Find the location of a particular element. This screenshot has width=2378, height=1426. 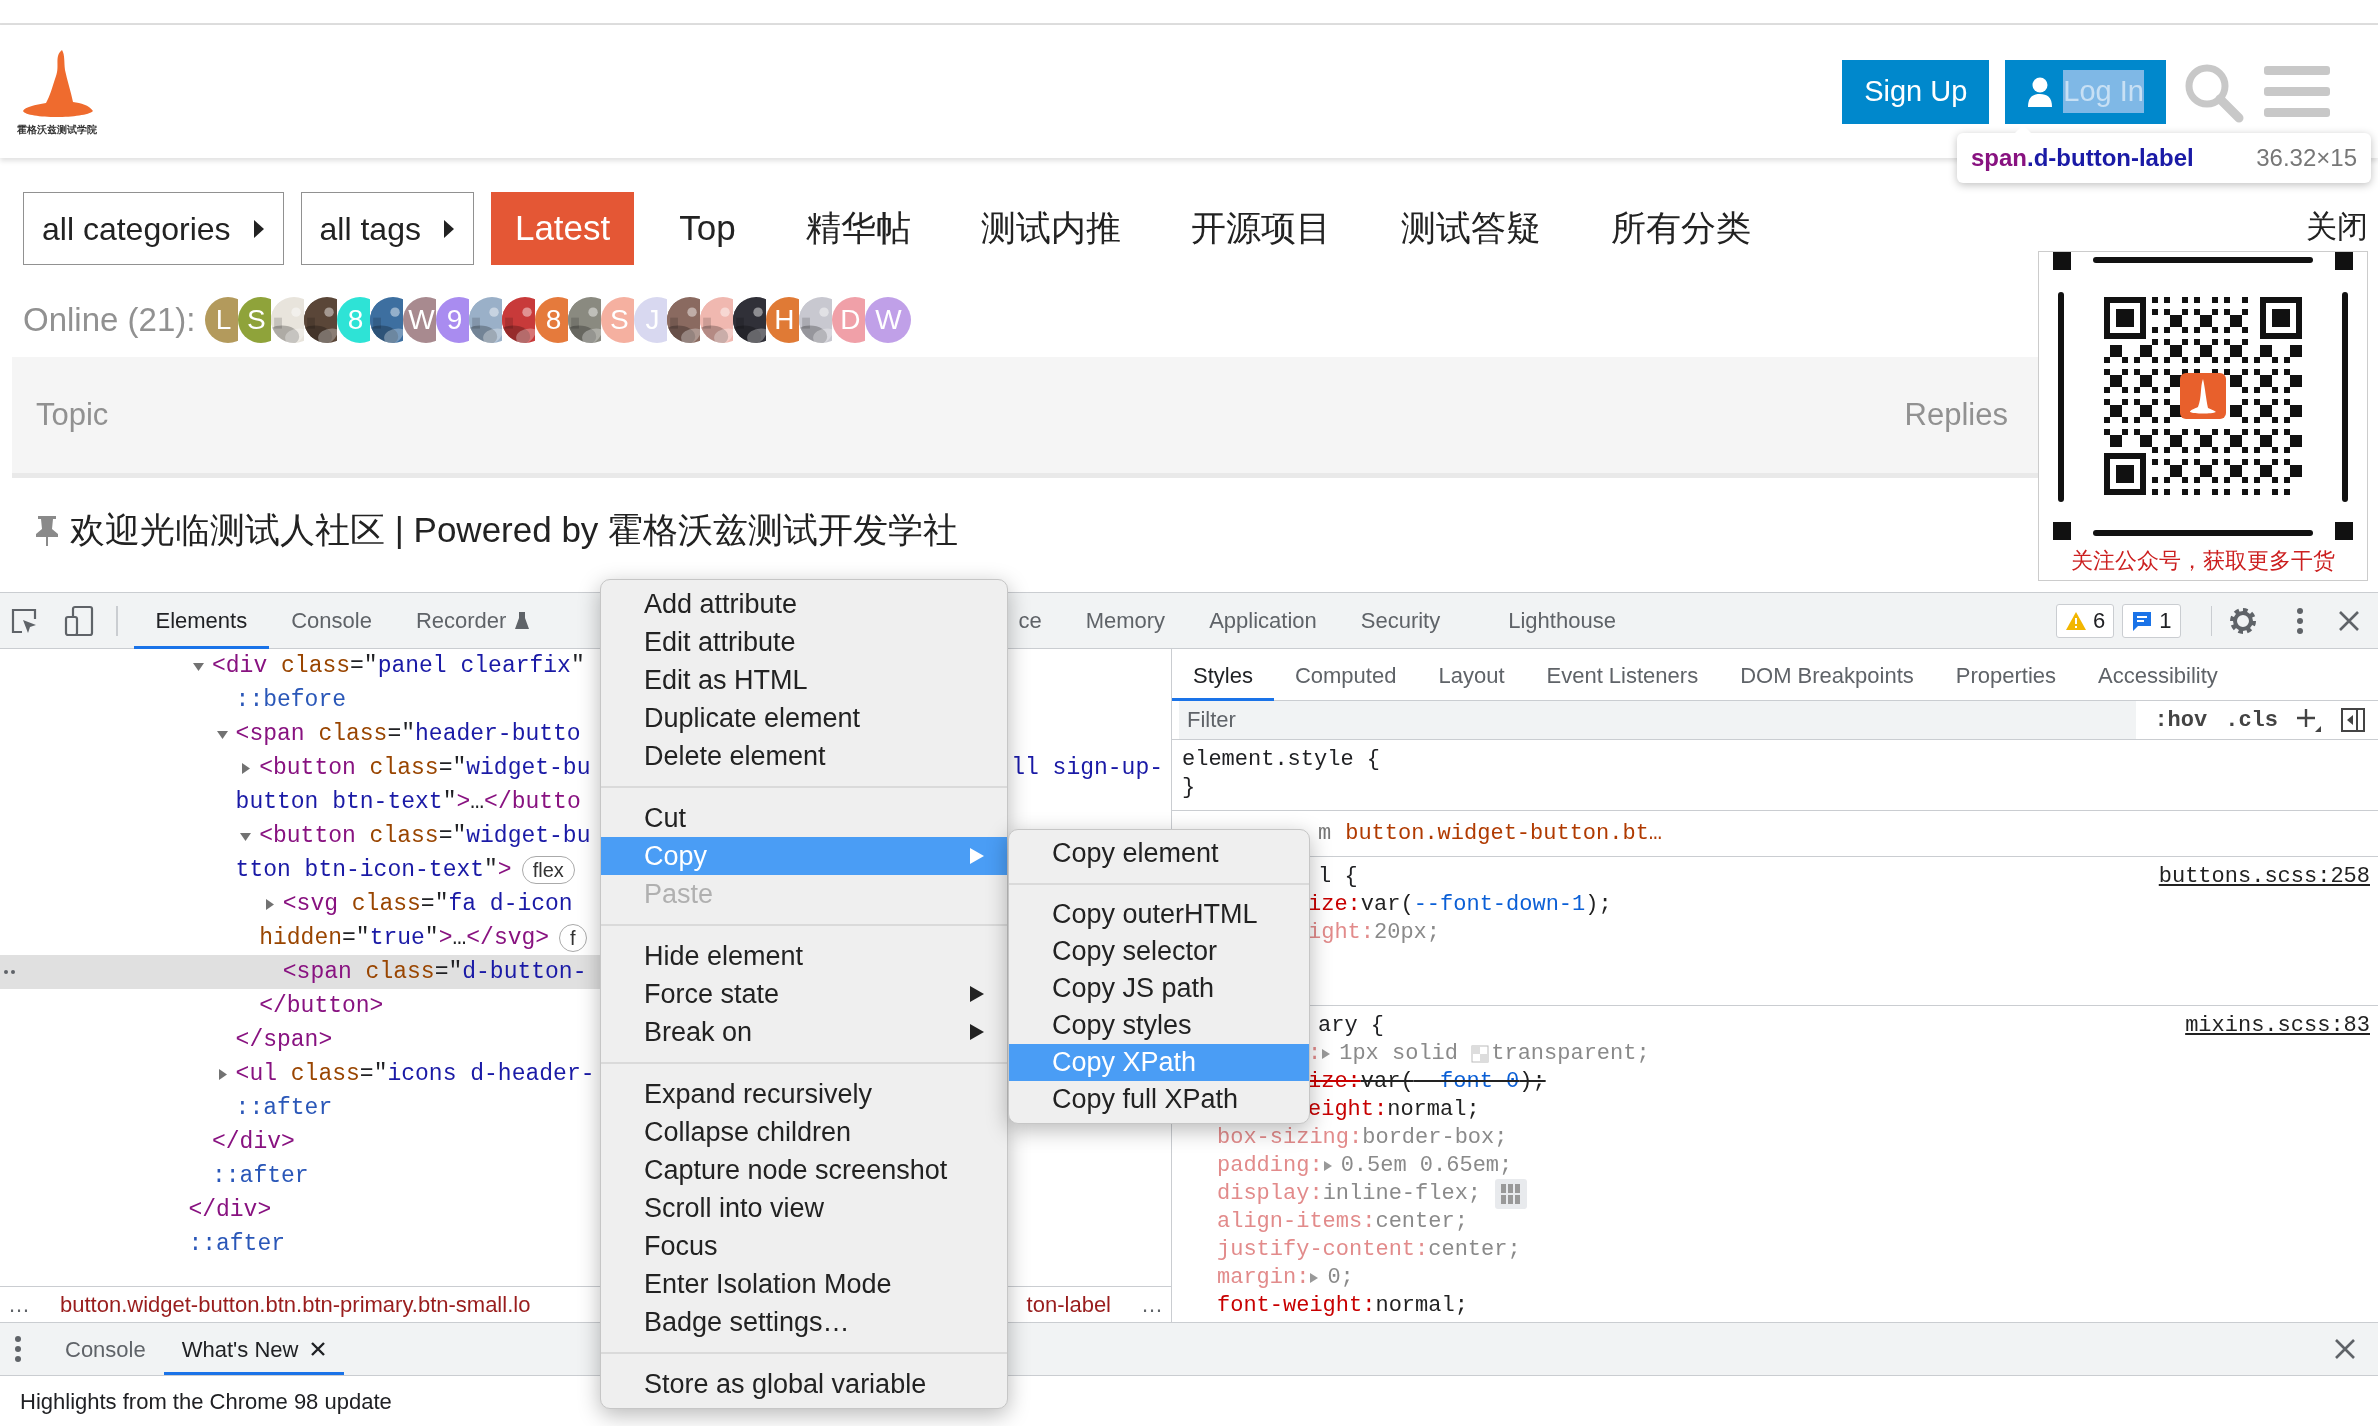

dom-node-text: <ul class="icons d-header- is located at coordinates (415, 1074).